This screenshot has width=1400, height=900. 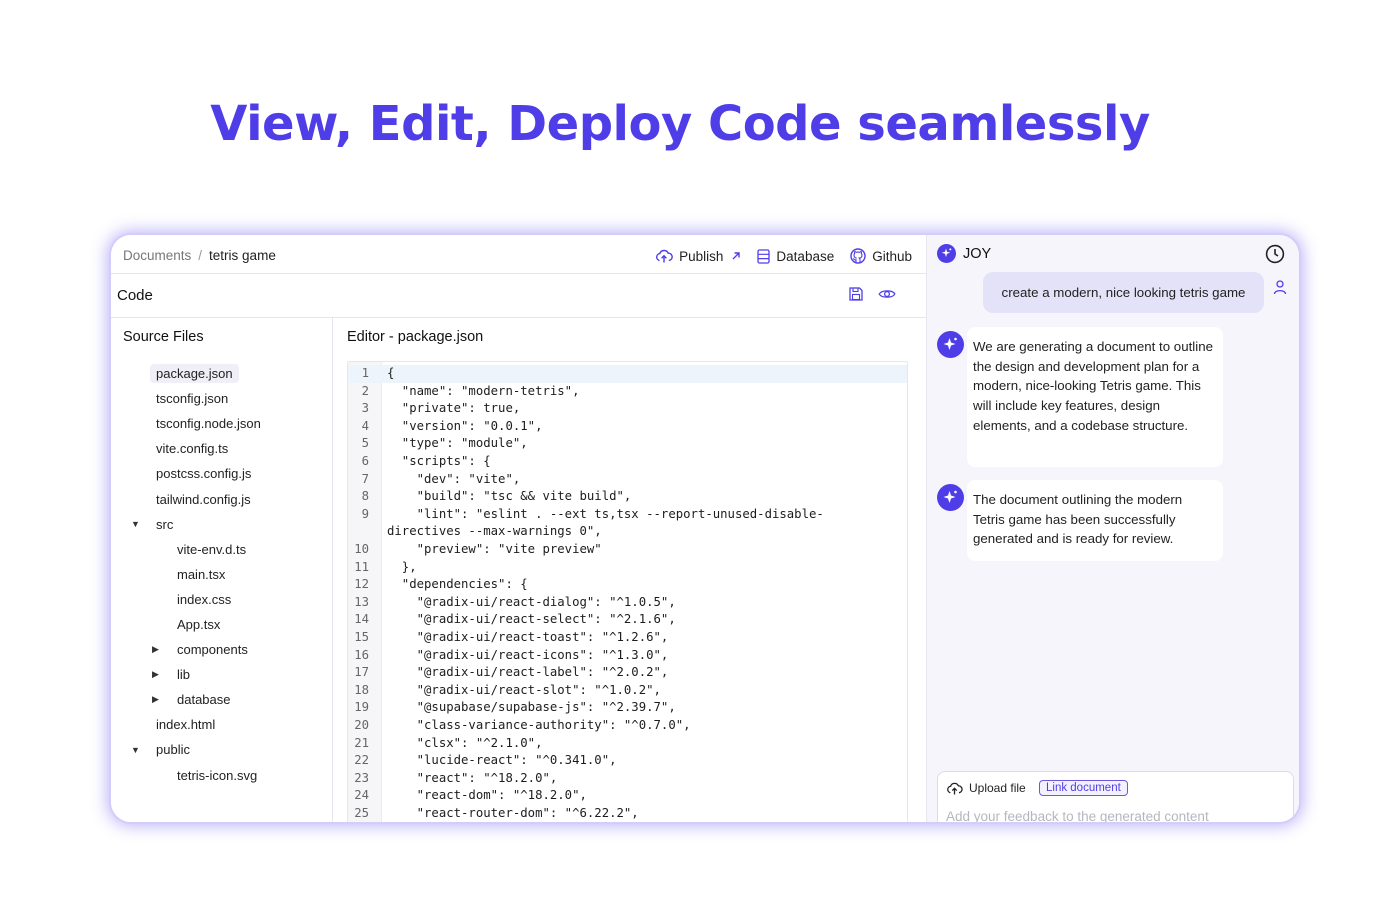 I want to click on file-tree-label: index.css, so click(x=204, y=599).